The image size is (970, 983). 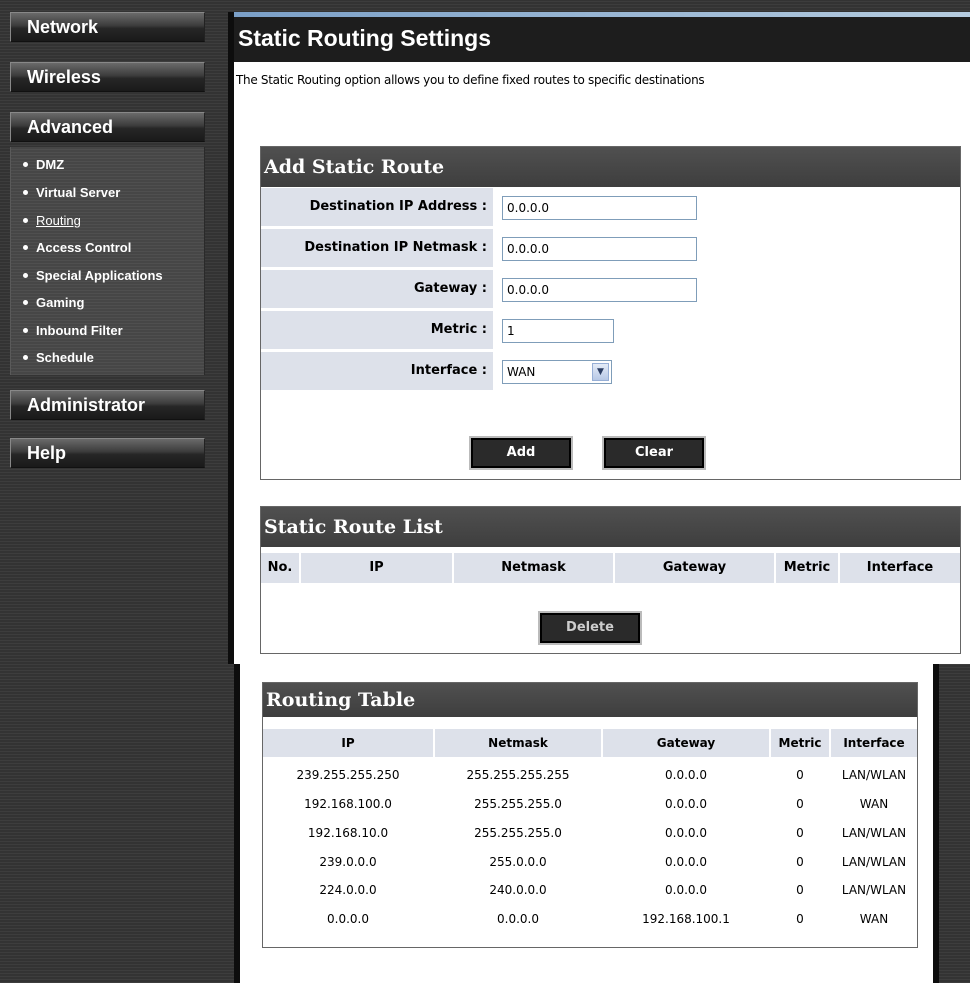 What do you see at coordinates (348, 862) in the screenshot?
I see `rt-cell-ip: 239.0.0.0` at bounding box center [348, 862].